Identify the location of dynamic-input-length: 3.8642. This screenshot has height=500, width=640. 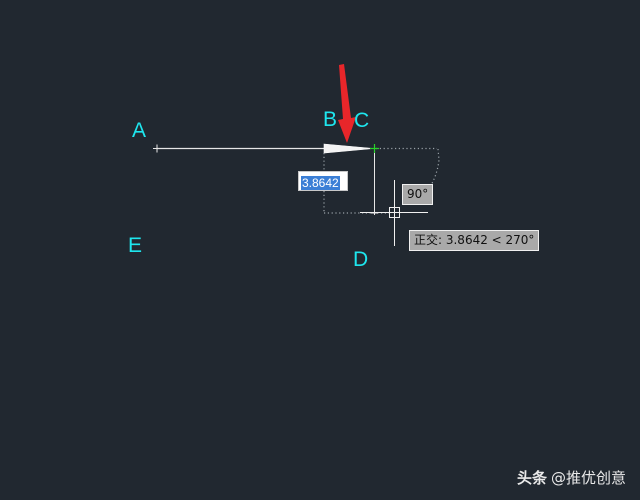
(323, 181).